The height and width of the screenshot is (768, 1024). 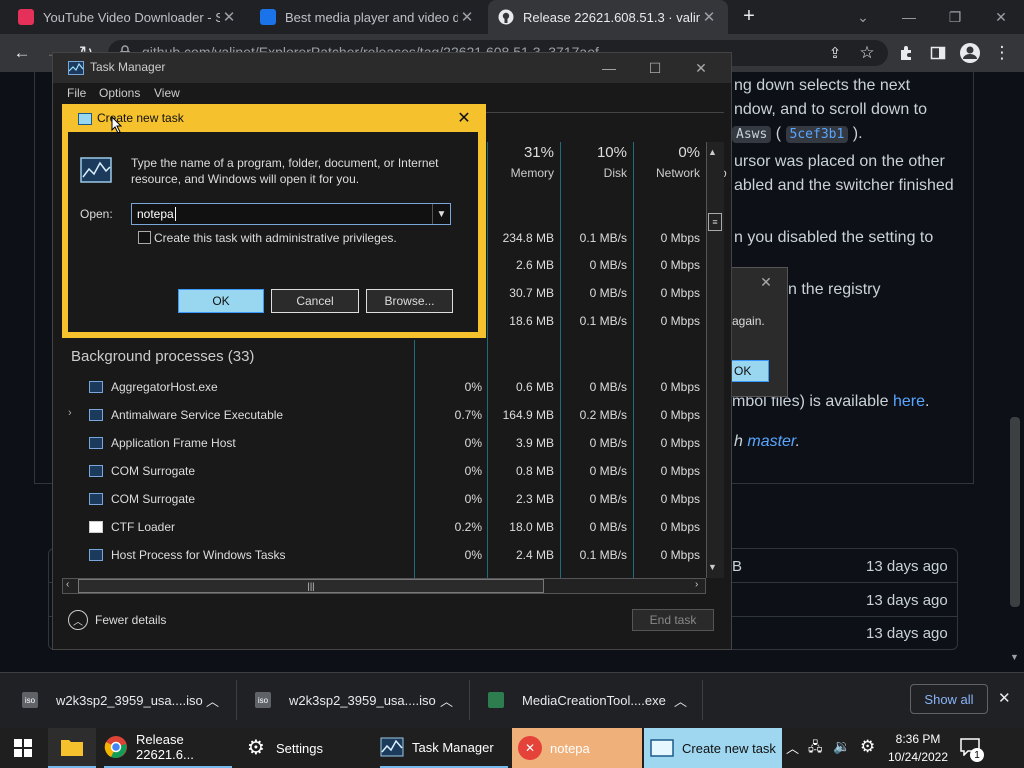 I want to click on ok-button: OK, so click(x=221, y=301).